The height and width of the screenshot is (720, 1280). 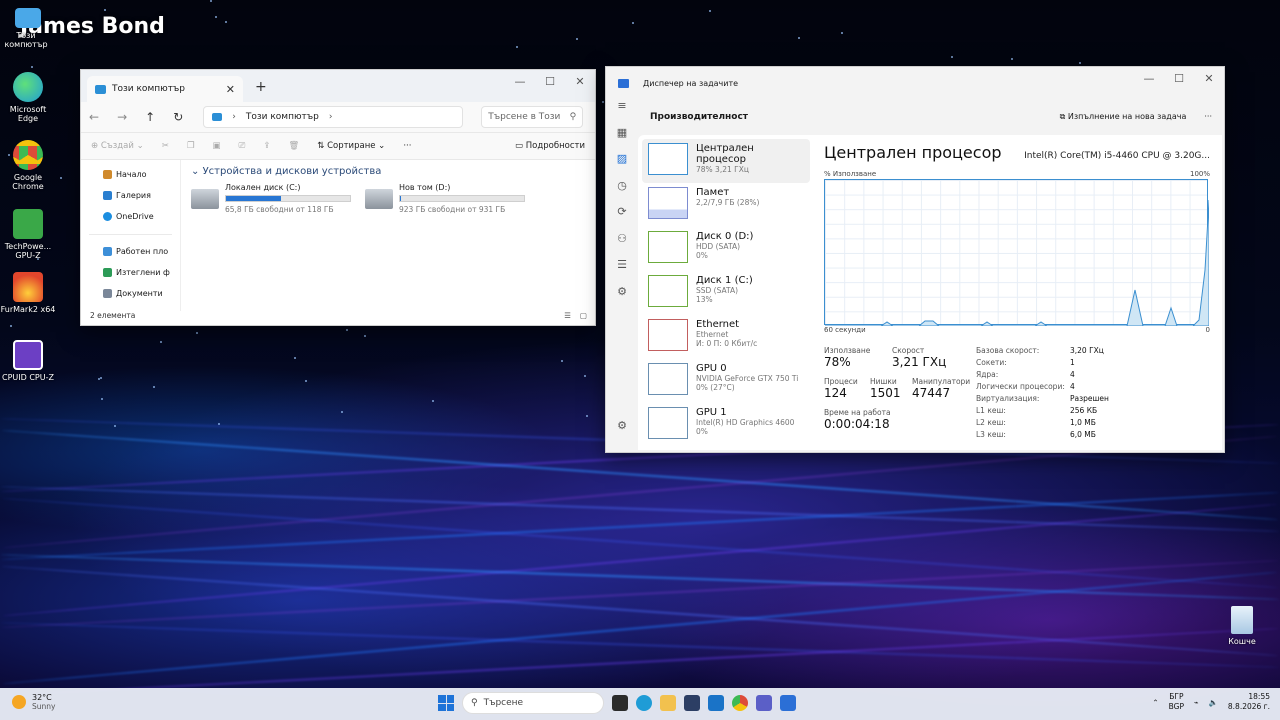 What do you see at coordinates (28, 97) in the screenshot?
I see `desktop-icon-edge: Microsoft Edge` at bounding box center [28, 97].